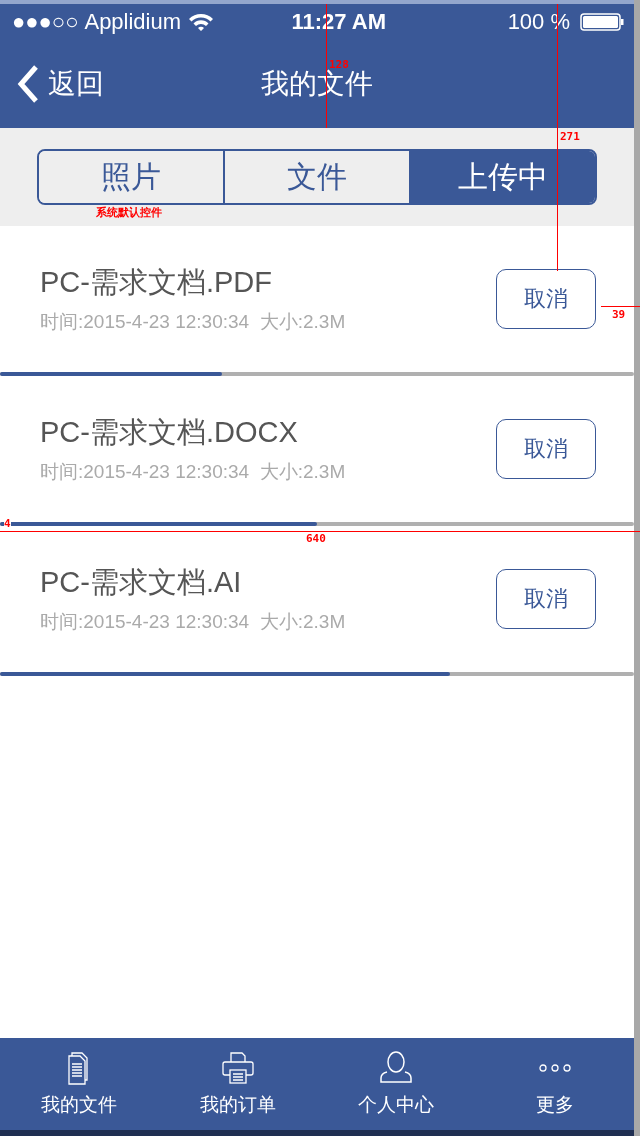 The image size is (640, 1136). I want to click on measurement-label: 271, so click(570, 136).